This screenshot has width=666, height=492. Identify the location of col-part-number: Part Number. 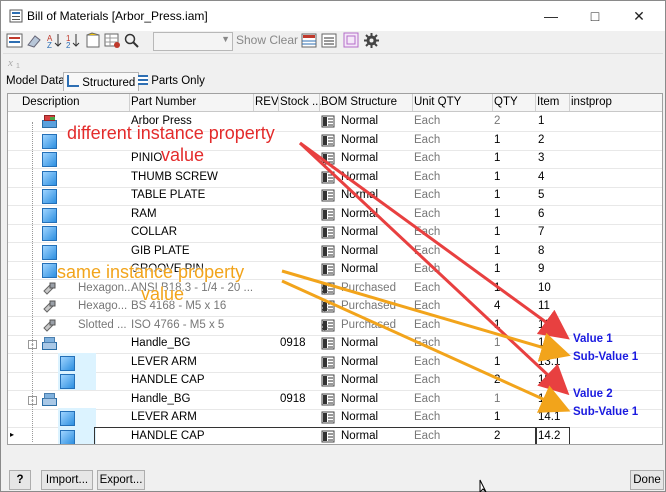
(163, 102).